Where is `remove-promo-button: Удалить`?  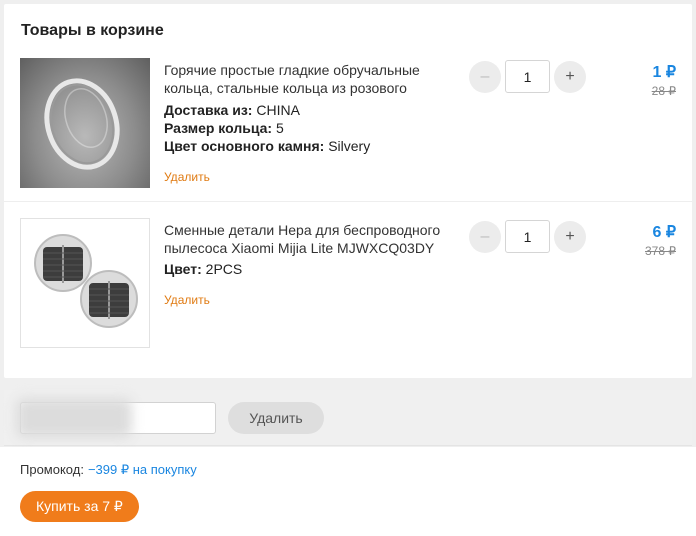
remove-promo-button: Удалить is located at coordinates (276, 418).